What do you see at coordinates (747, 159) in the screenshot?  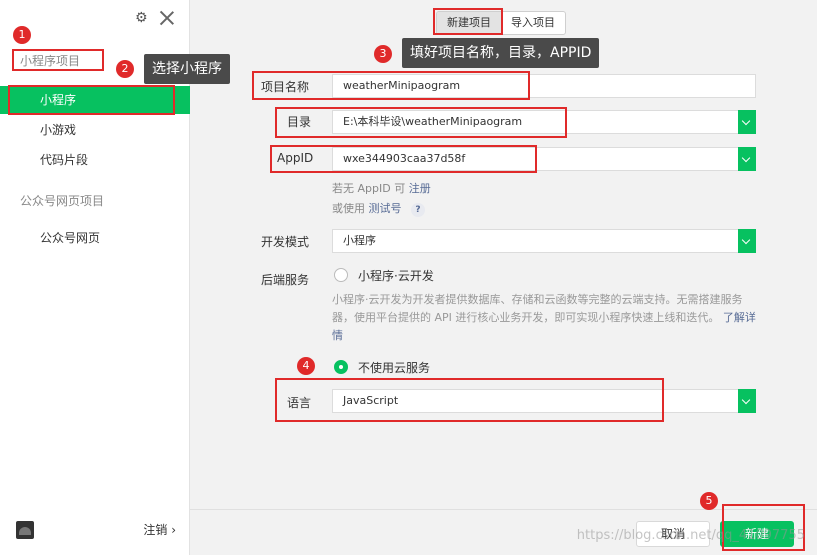 I see `appid-dropdown-button` at bounding box center [747, 159].